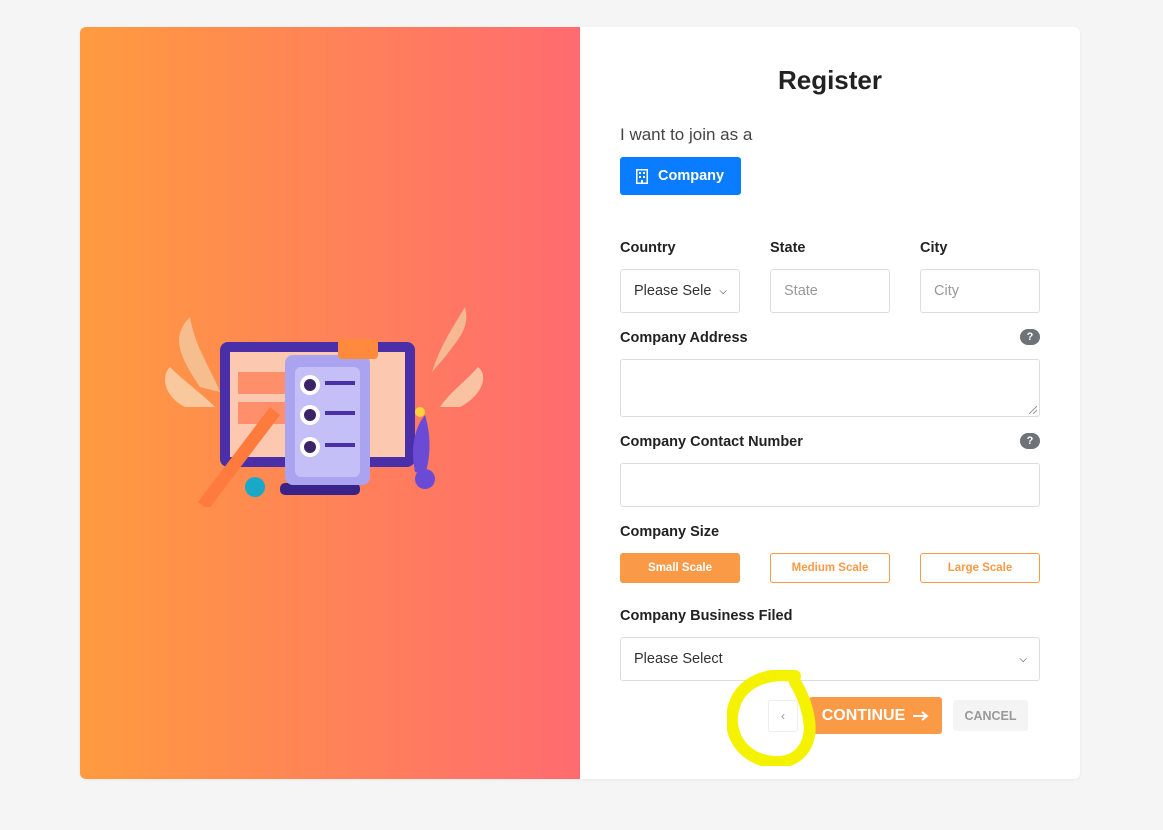 This screenshot has height=830, width=1163. What do you see at coordinates (706, 616) in the screenshot?
I see `business-field-label: Company Business Filed` at bounding box center [706, 616].